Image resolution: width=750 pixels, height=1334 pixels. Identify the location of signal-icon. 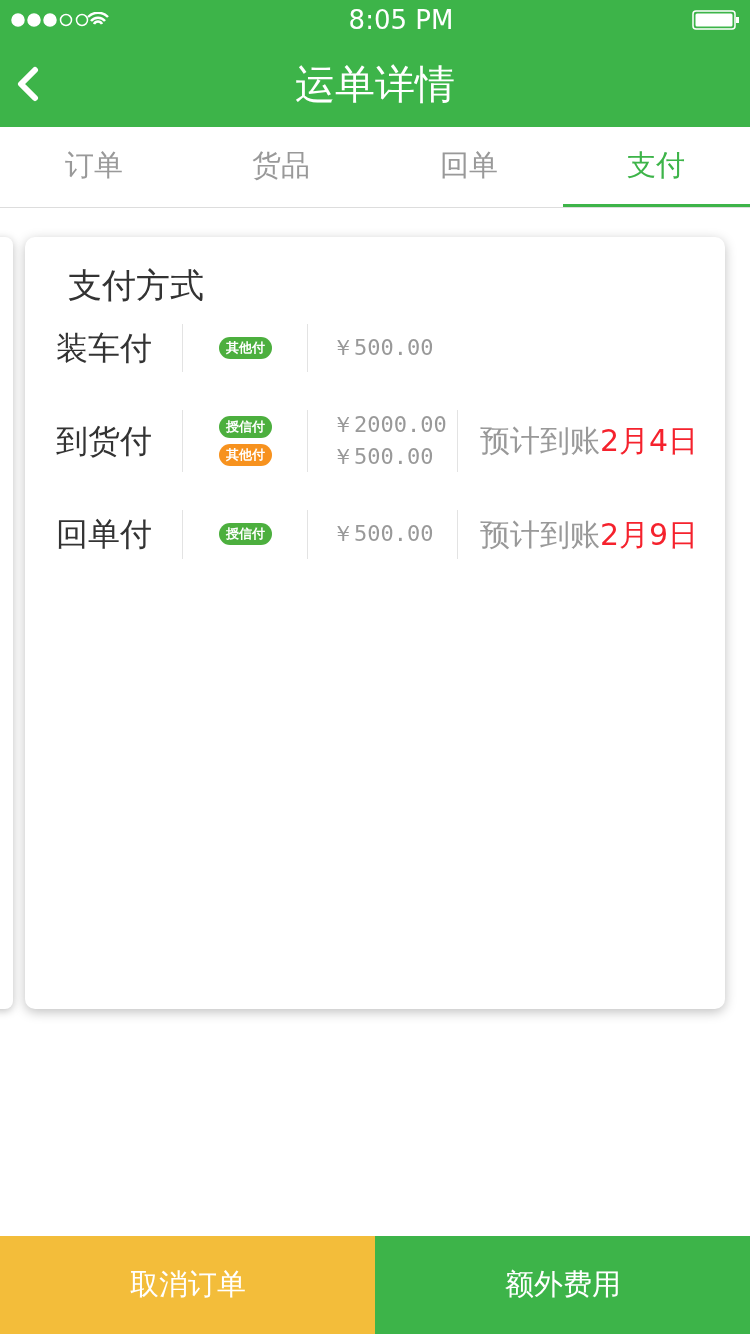
(60, 20).